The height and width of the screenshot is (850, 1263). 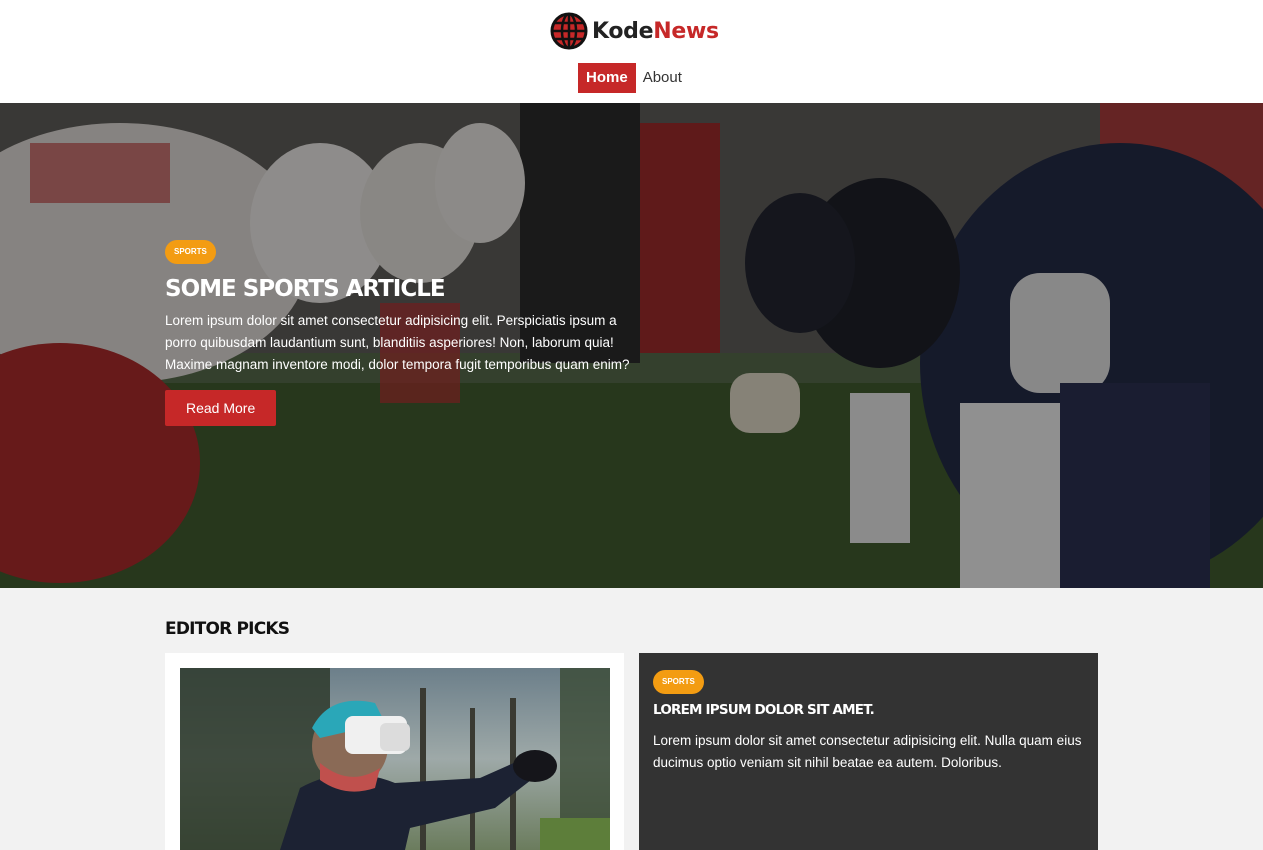 What do you see at coordinates (221, 408) in the screenshot?
I see `read-more-button: Read More` at bounding box center [221, 408].